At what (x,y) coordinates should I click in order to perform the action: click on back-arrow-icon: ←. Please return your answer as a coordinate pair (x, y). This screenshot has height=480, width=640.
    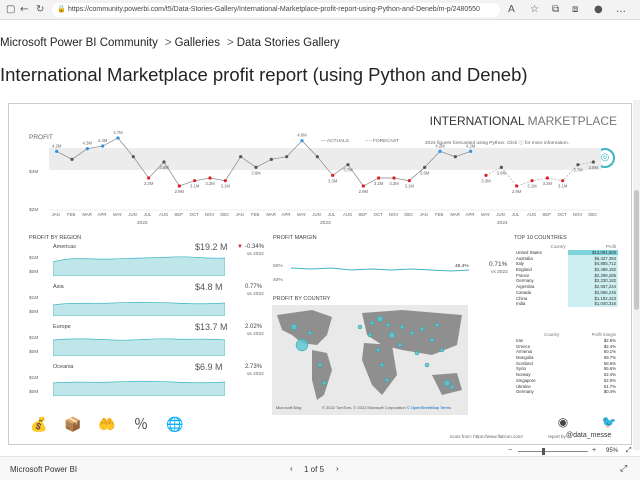
    Looking at the image, I should click on (24, 10).